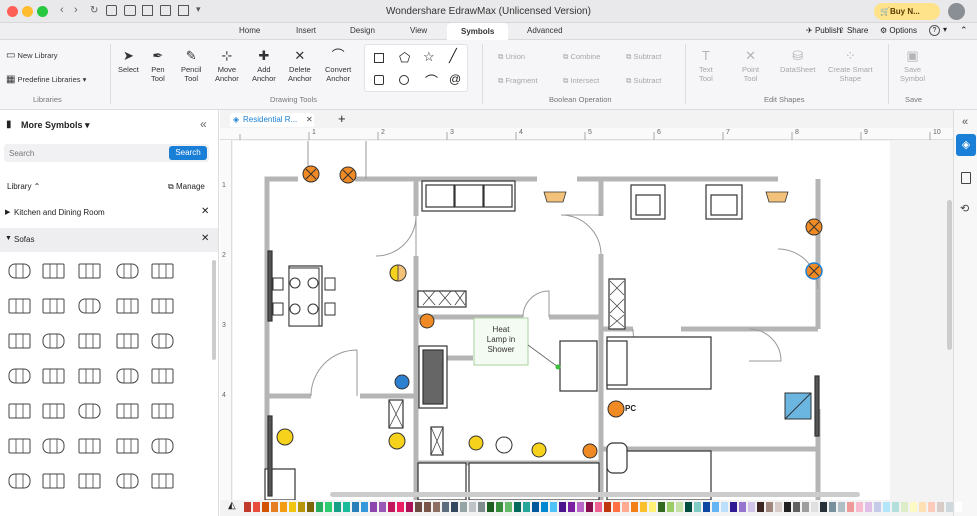  What do you see at coordinates (478, 31) in the screenshot?
I see `tab-symbols: Symbols` at bounding box center [478, 31].